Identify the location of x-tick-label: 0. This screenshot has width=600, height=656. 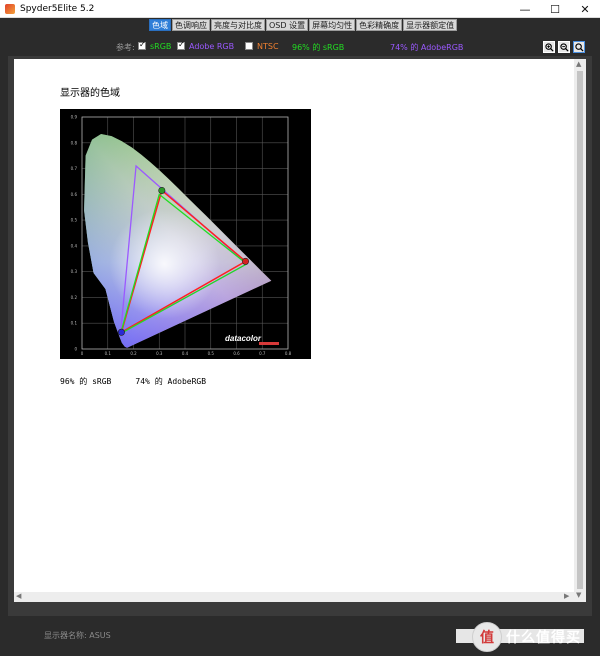
(82, 353).